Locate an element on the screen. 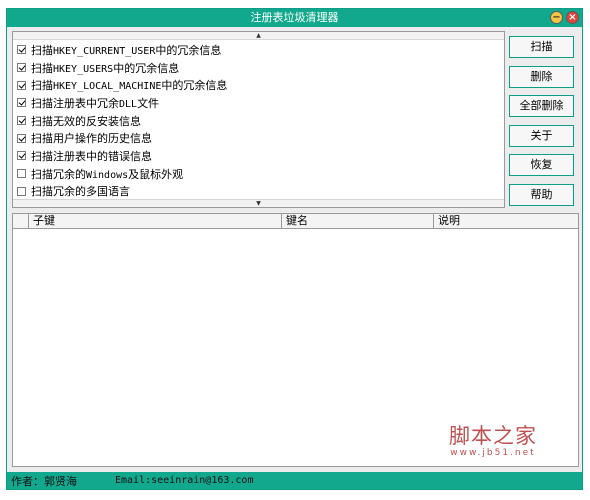  option-history: 扫描用户操作的历史信息 is located at coordinates (260, 138).